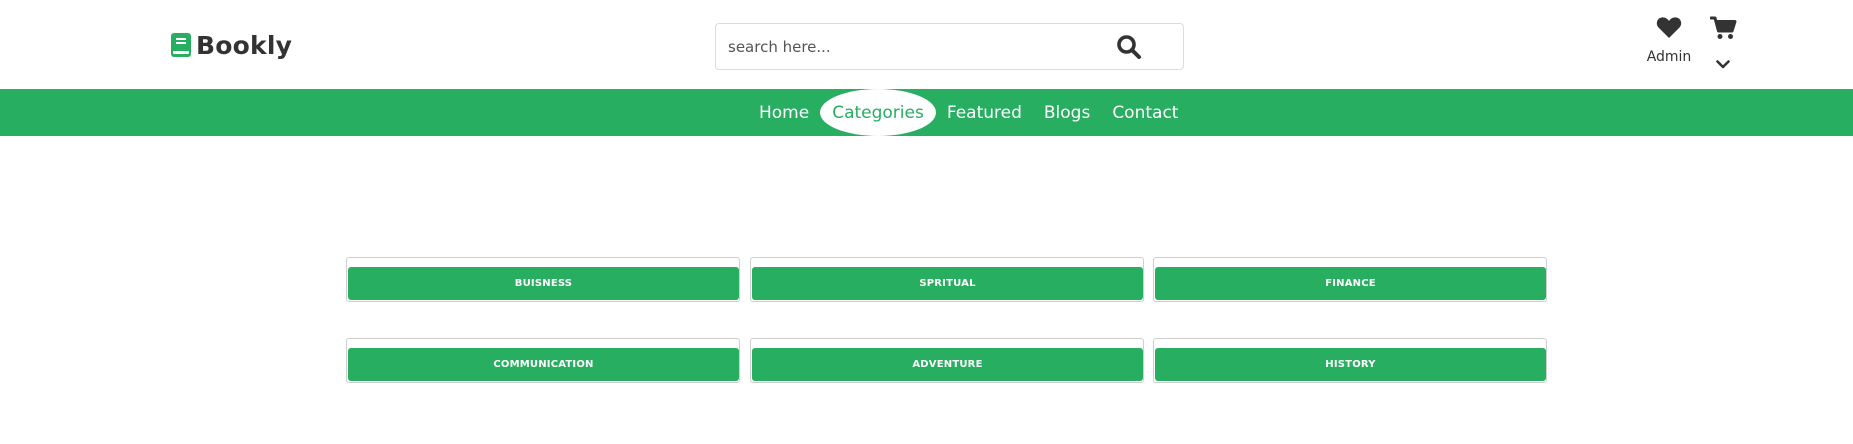 The height and width of the screenshot is (444, 1853). What do you see at coordinates (947, 283) in the screenshot?
I see `category-button-spritual: SPRITUAL` at bounding box center [947, 283].